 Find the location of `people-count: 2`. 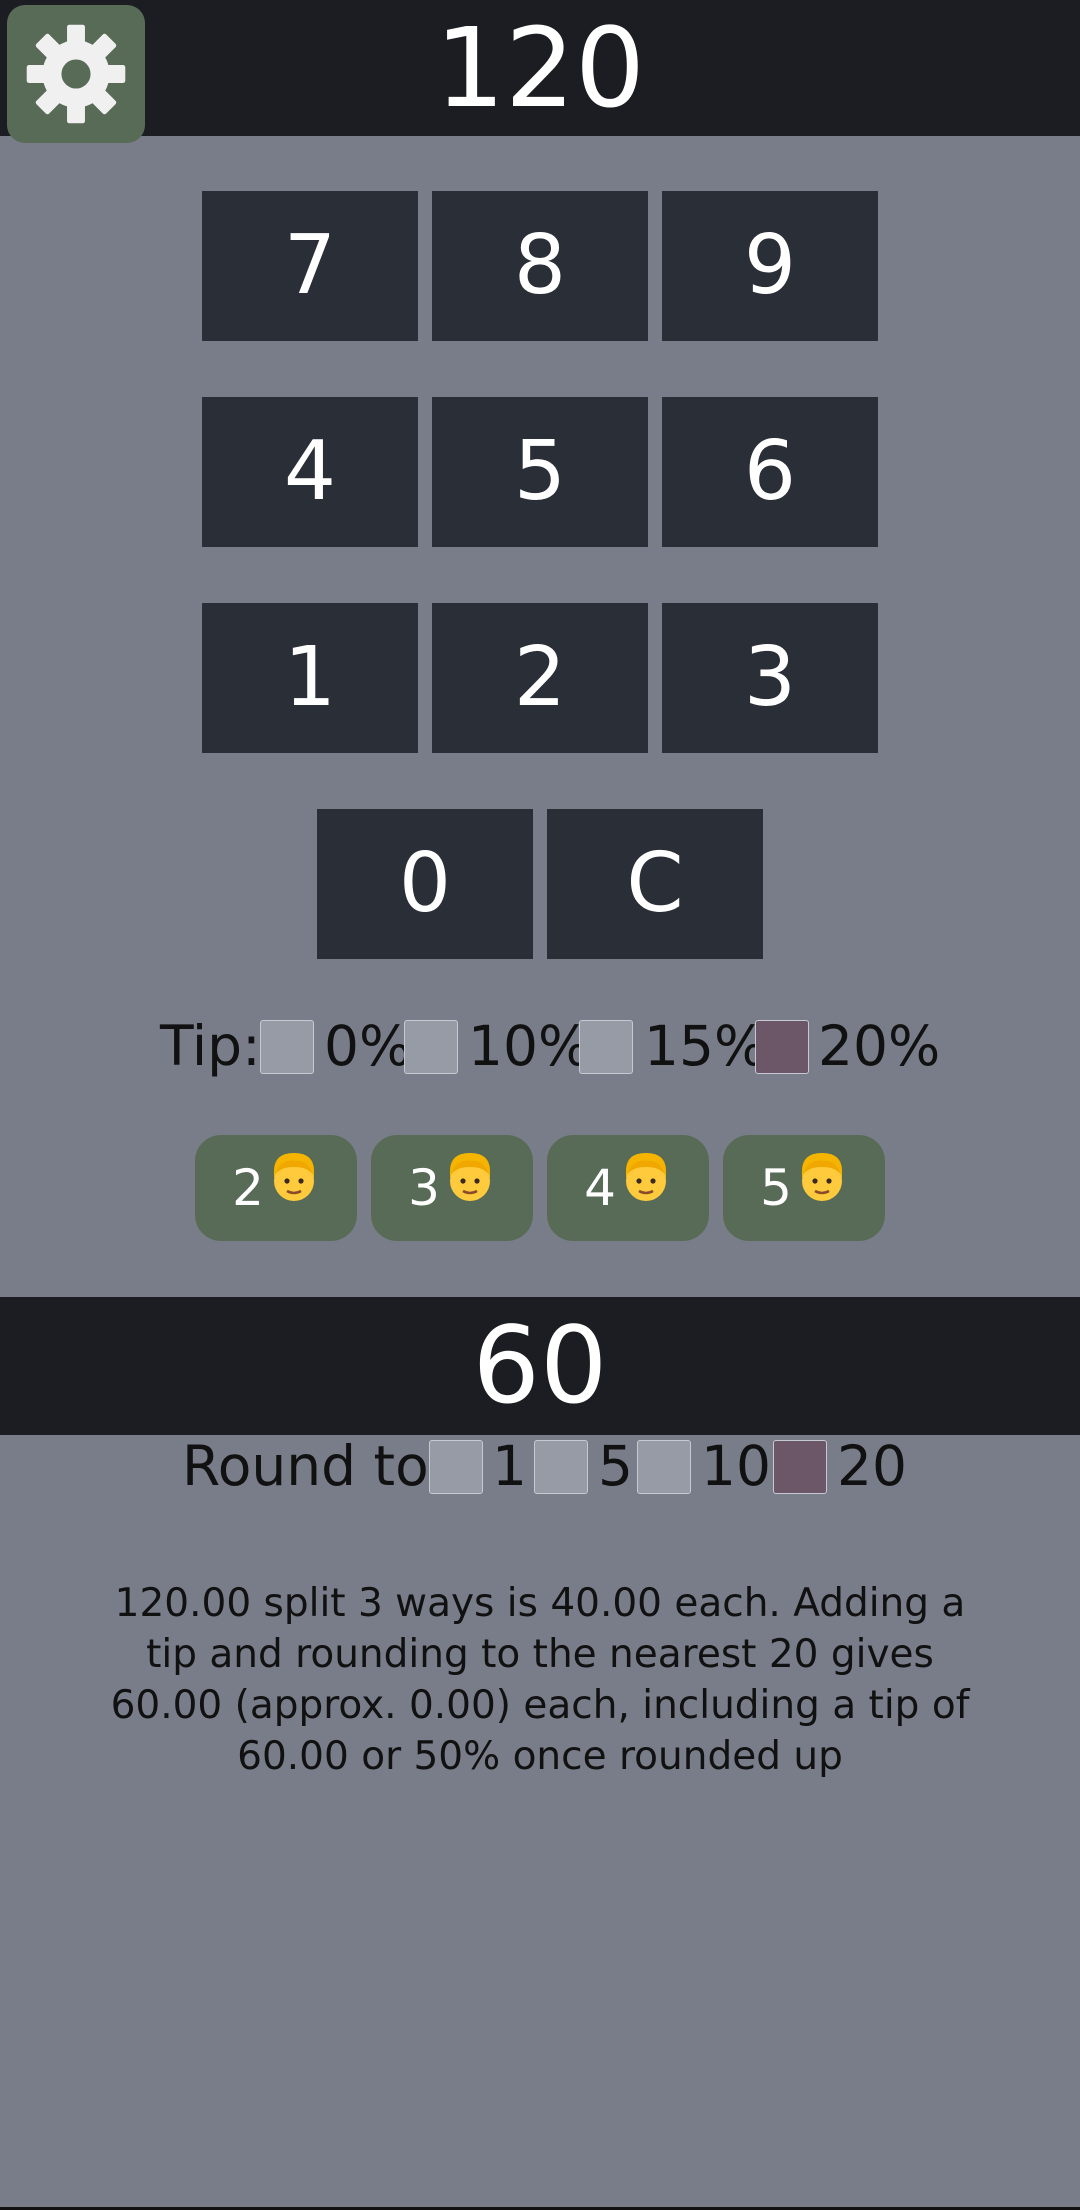

people-count: 2 is located at coordinates (248, 1188).